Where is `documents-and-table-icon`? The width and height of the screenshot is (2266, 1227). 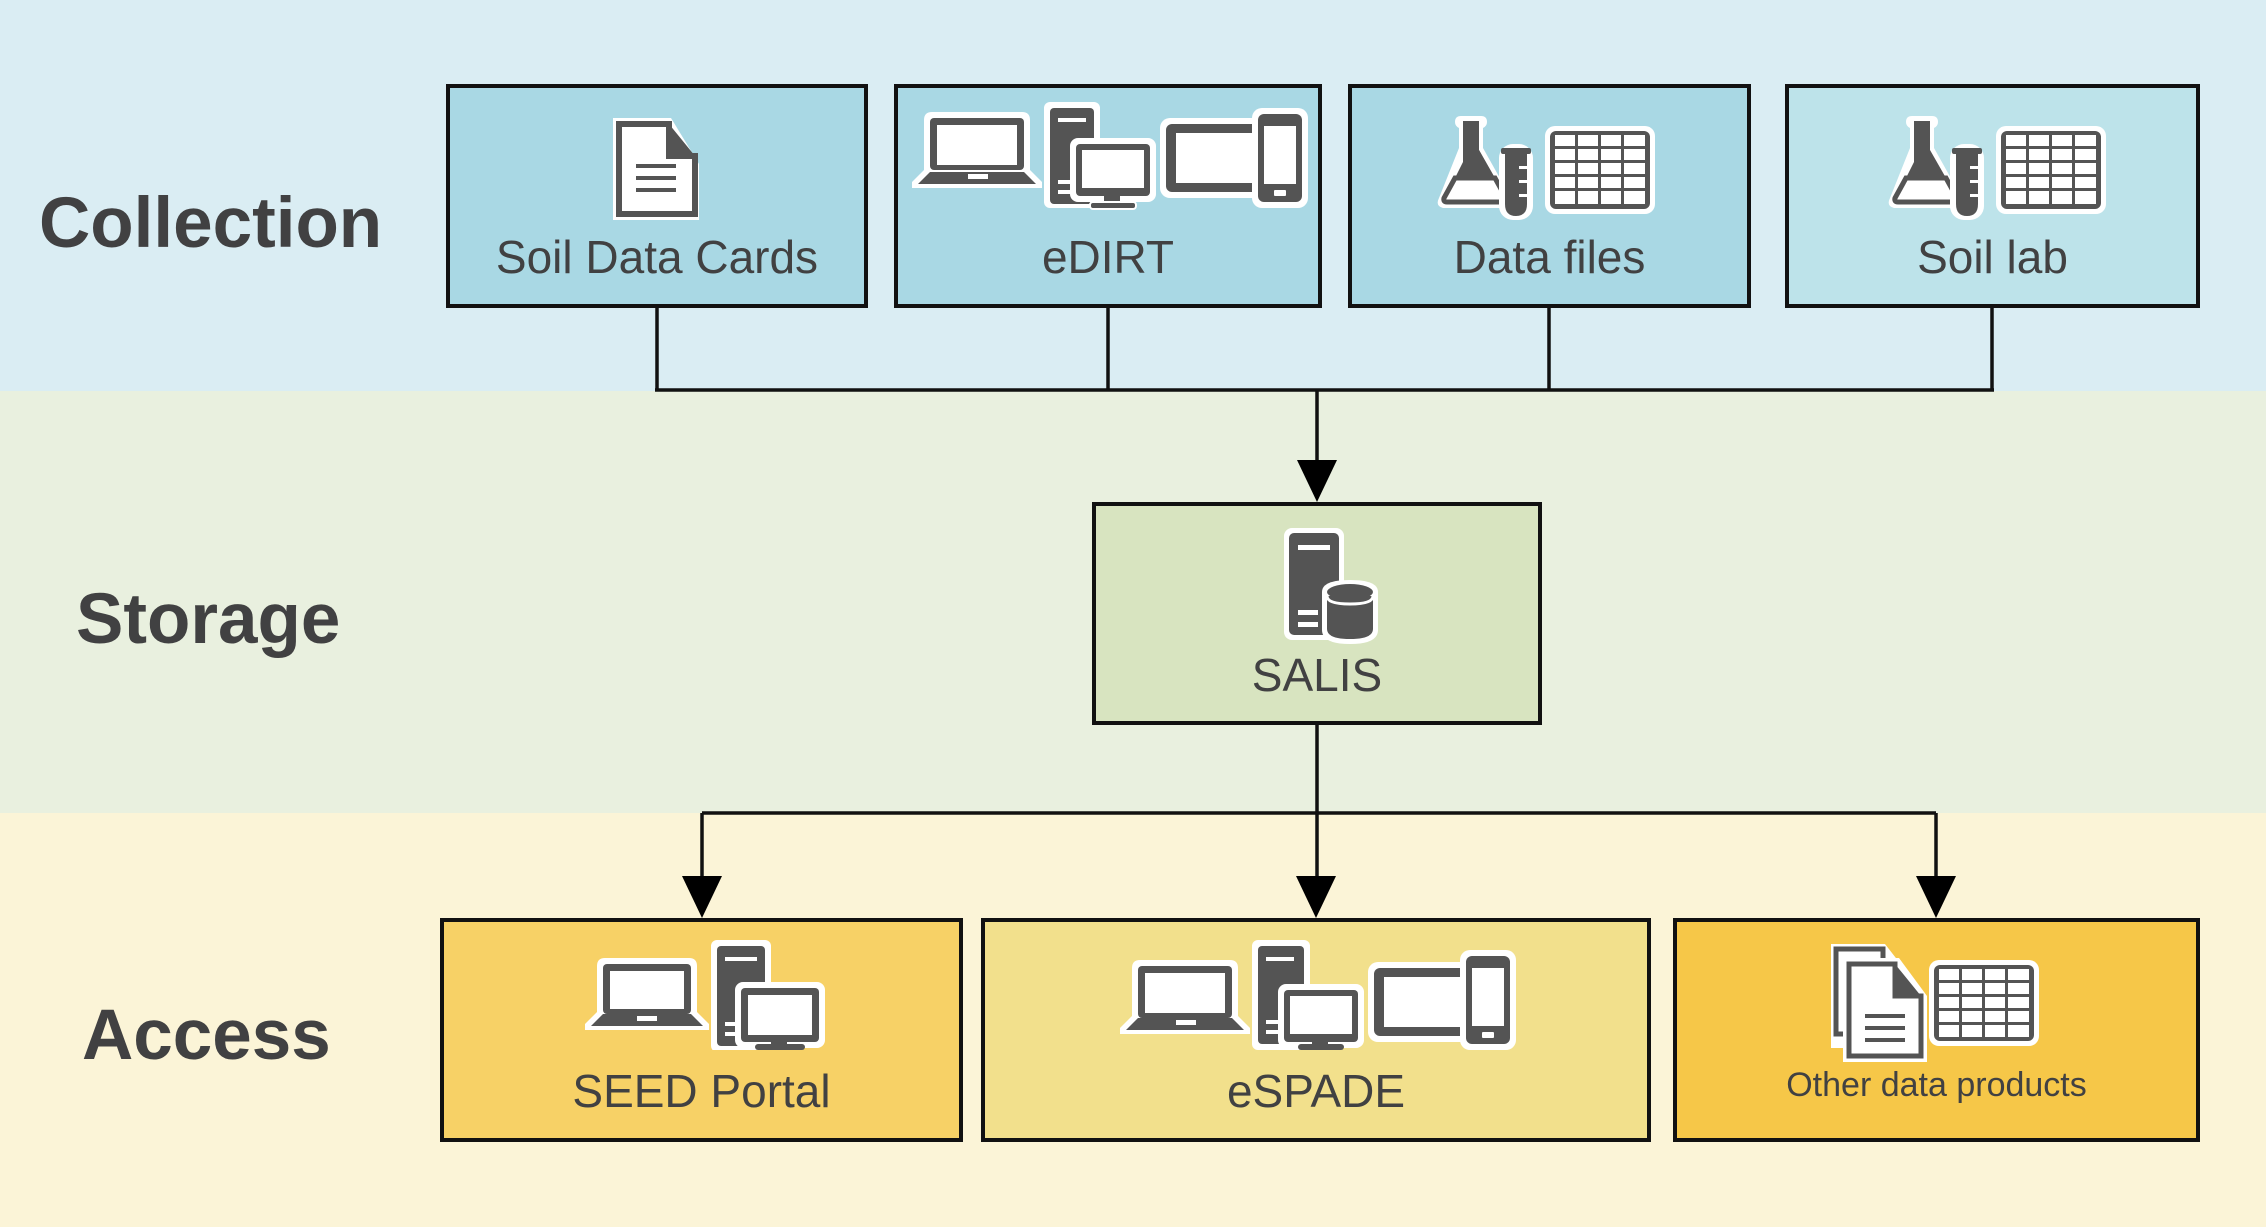 documents-and-table-icon is located at coordinates (1935, 1003).